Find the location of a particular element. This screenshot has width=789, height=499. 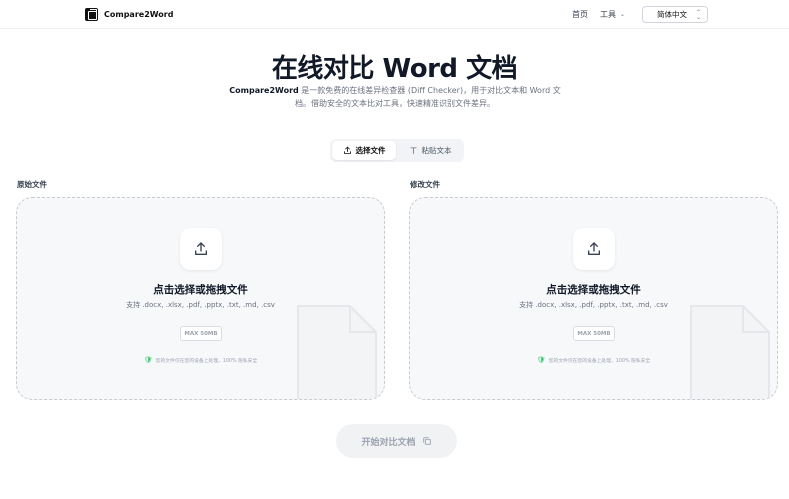

language-label: 简体中文 is located at coordinates (672, 14).